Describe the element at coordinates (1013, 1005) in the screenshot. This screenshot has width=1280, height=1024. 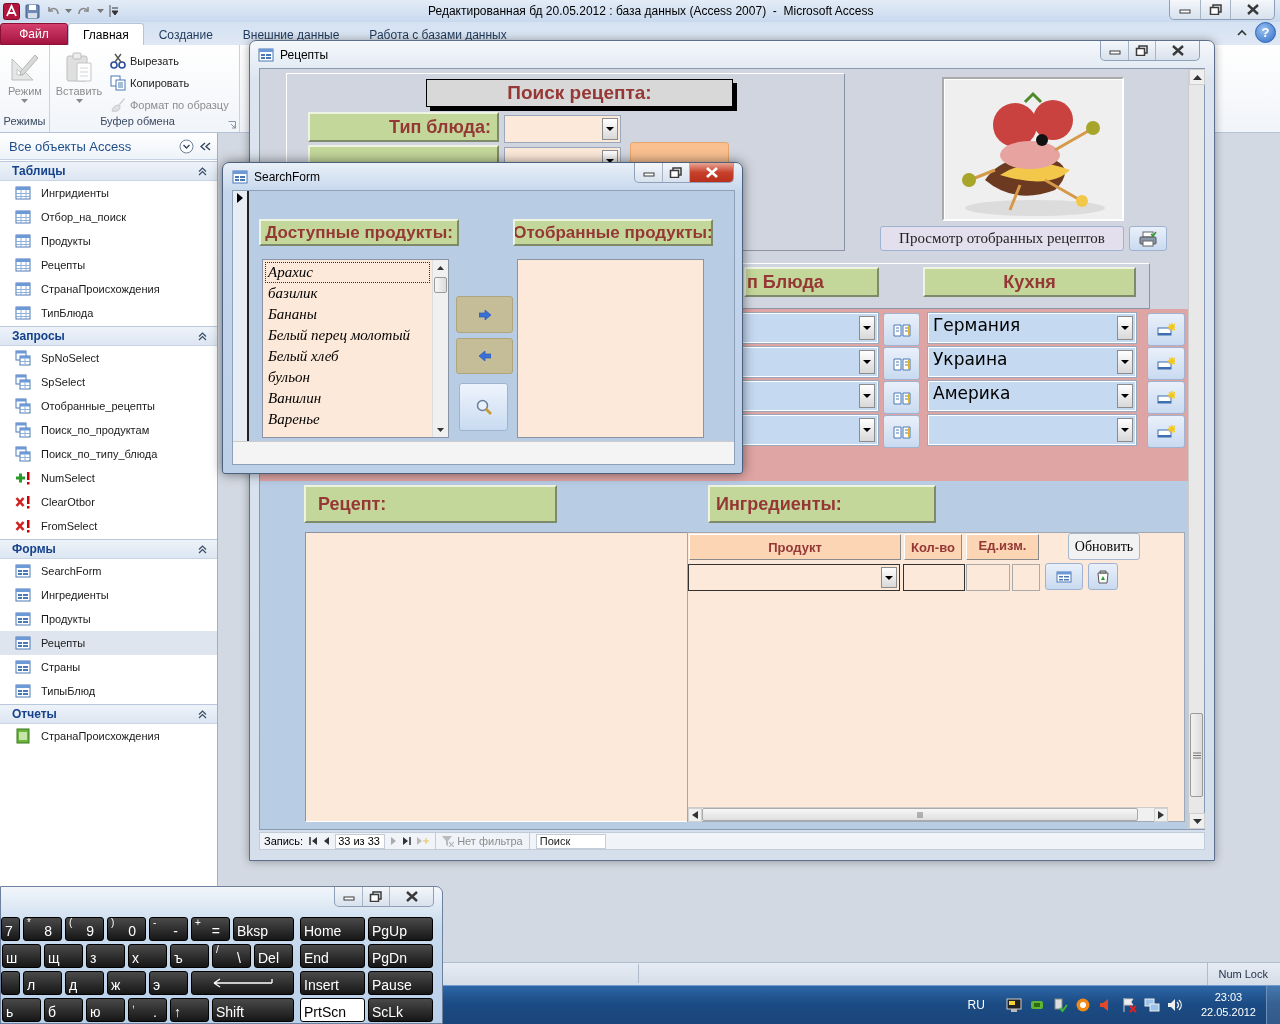
I see `monitor-icon` at that location.